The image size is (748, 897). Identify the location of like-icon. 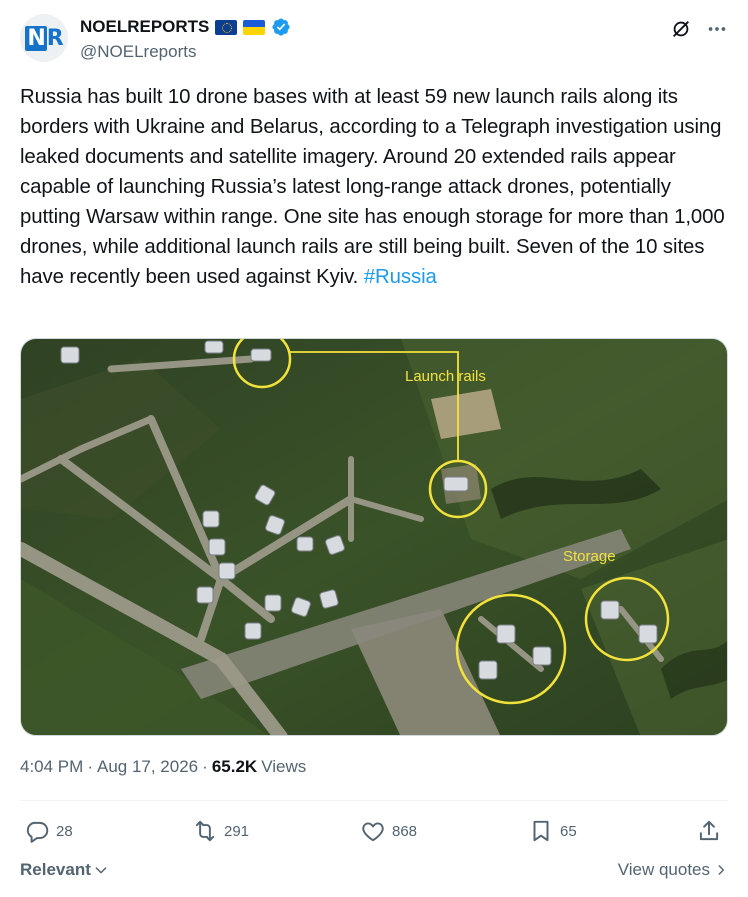
(373, 832).